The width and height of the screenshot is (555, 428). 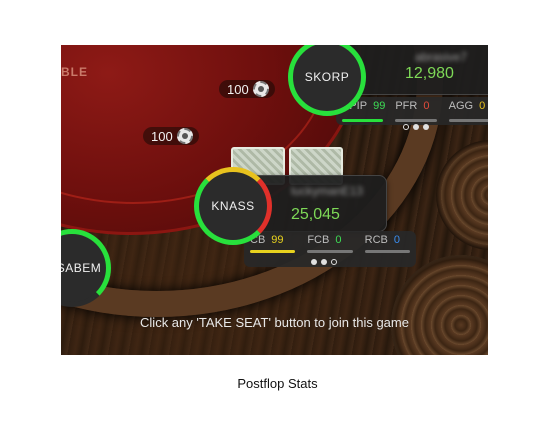 I want to click on stat-label: FCB, so click(x=318, y=240).